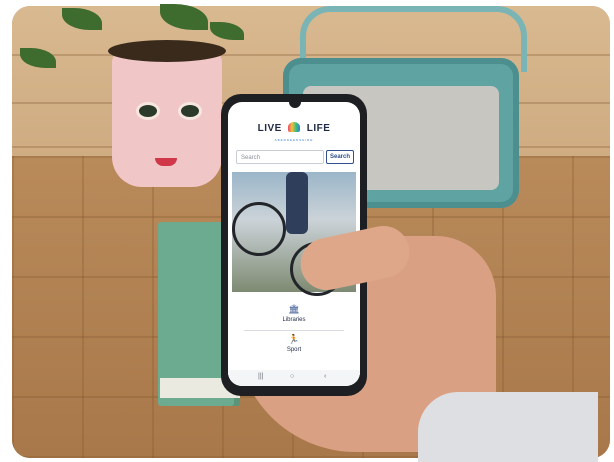 The height and width of the screenshot is (462, 614). I want to click on face-plant-pot, so click(167, 119).